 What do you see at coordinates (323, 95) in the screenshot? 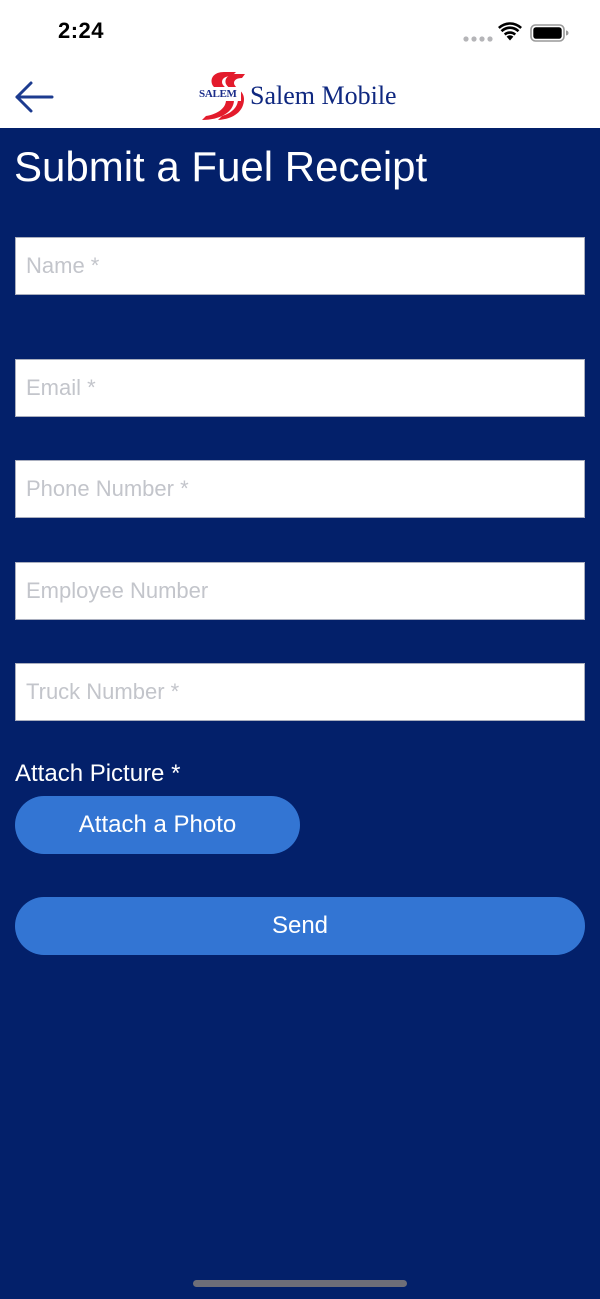
I see `brand-name: Salem Mobile` at bounding box center [323, 95].